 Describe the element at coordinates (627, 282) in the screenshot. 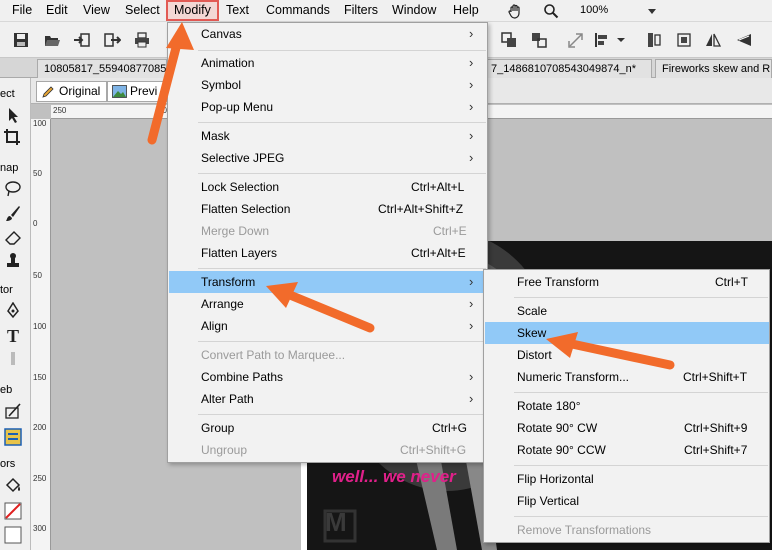

I see `menu-item-free-transform: Free Transform Ctrl+T` at that location.